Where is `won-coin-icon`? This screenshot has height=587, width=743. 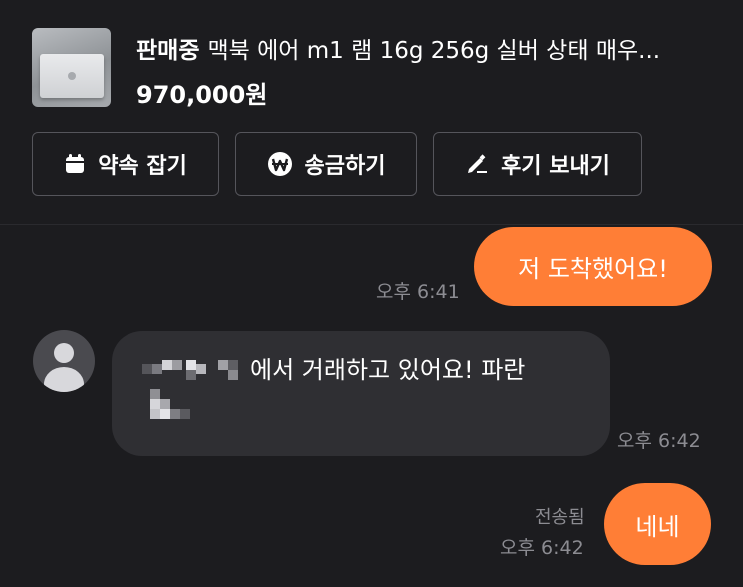
won-coin-icon is located at coordinates (280, 164).